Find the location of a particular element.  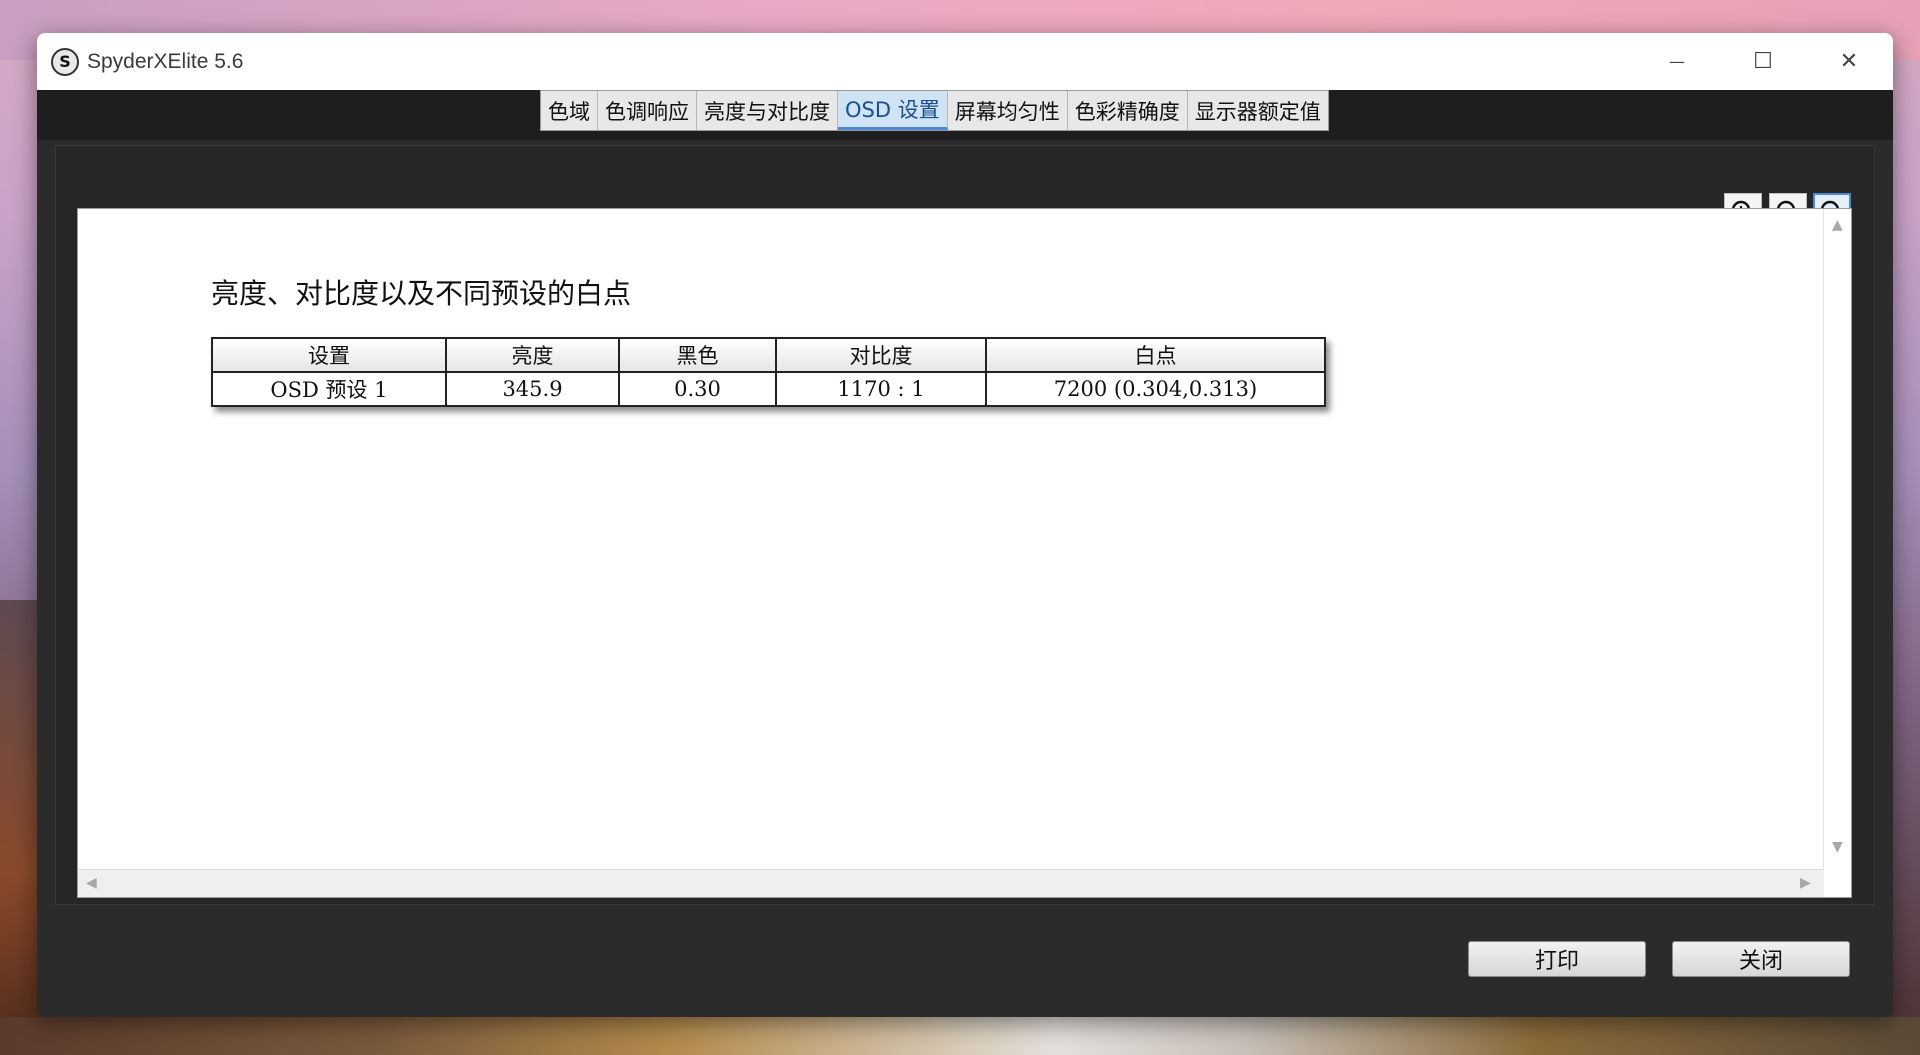

vertical-scrollbar: ▲ ▼ is located at coordinates (1837, 539).